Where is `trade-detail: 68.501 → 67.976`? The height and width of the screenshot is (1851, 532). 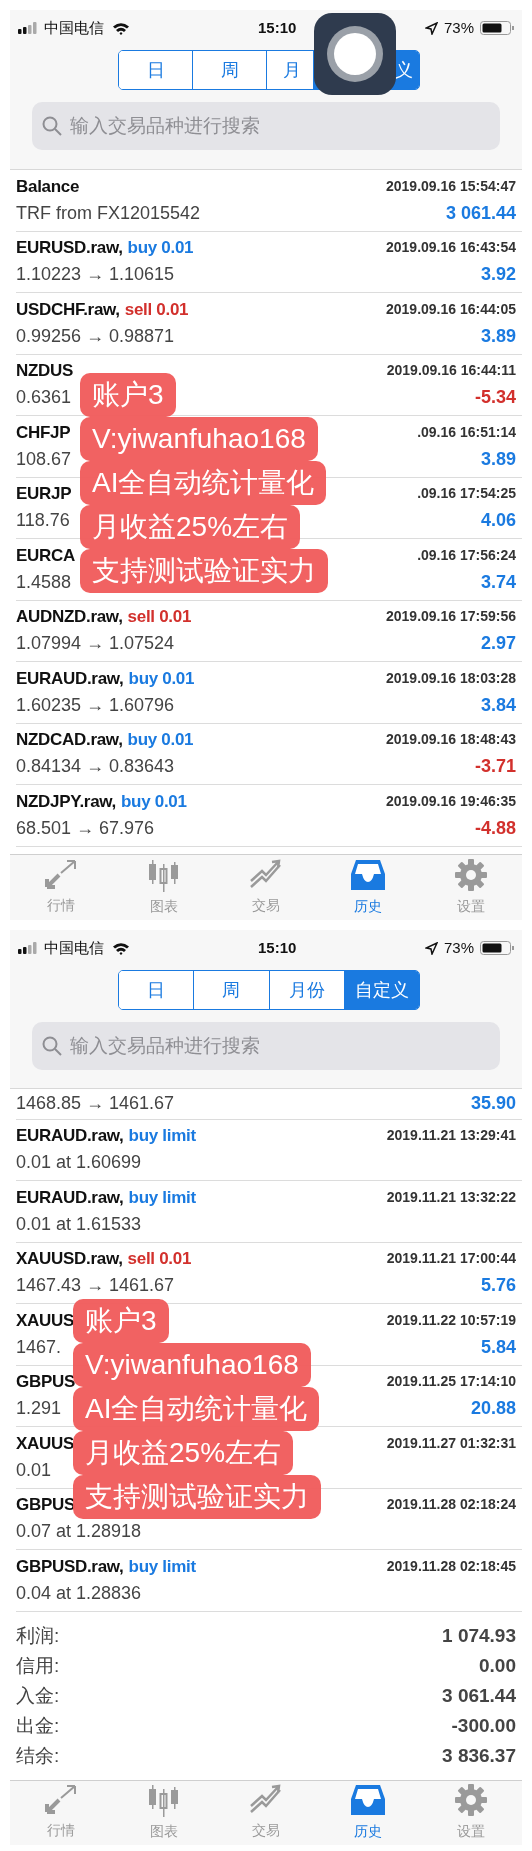 trade-detail: 68.501 → 67.976 is located at coordinates (85, 828).